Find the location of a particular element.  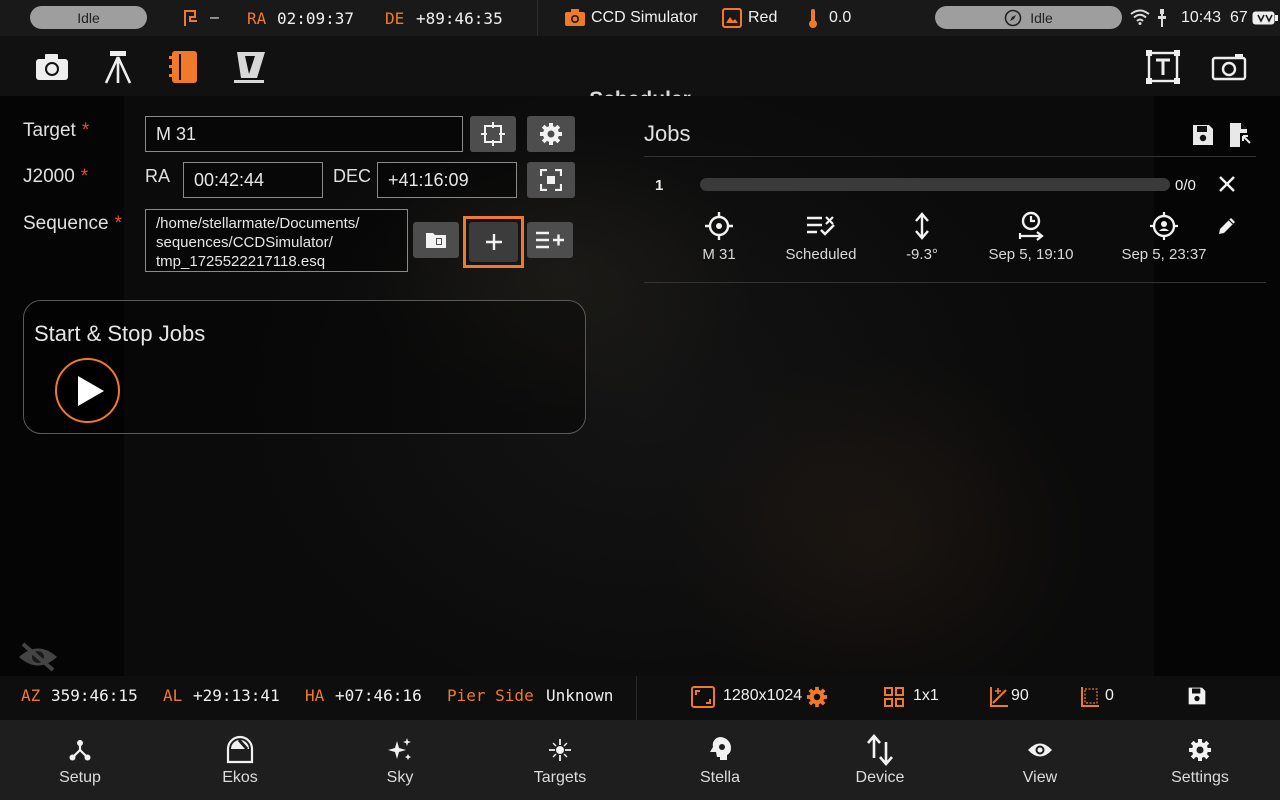

al-label: AL is located at coordinates (173, 695).